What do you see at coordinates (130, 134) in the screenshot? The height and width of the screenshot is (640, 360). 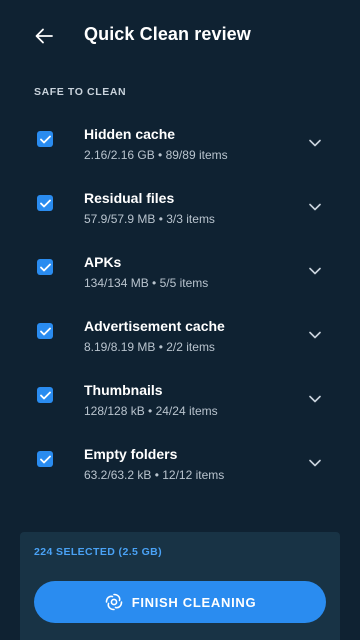 I see `item-title: Hidden cache` at bounding box center [130, 134].